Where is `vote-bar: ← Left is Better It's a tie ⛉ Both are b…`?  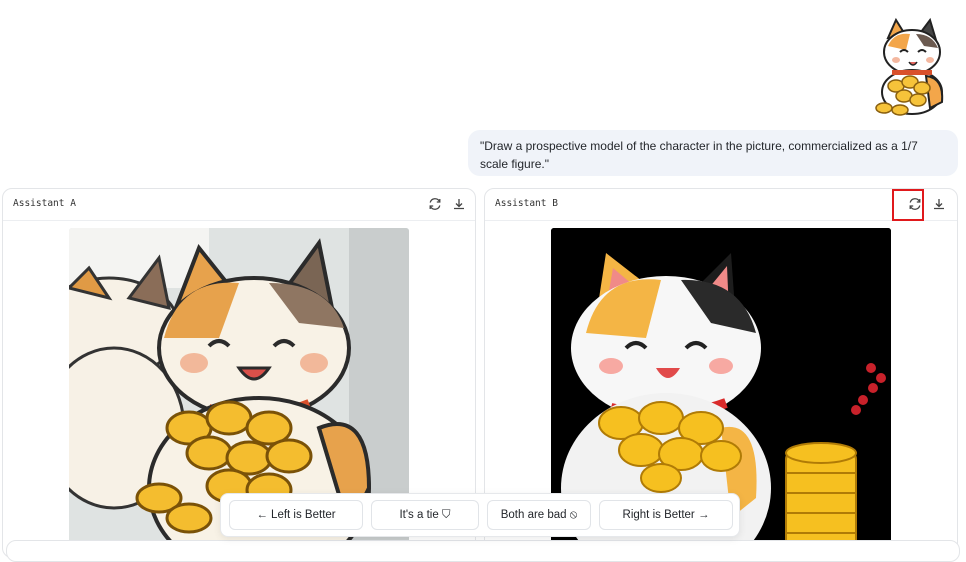
vote-bar: ← Left is Better It's a tie ⛉ Both are b… is located at coordinates (480, 515).